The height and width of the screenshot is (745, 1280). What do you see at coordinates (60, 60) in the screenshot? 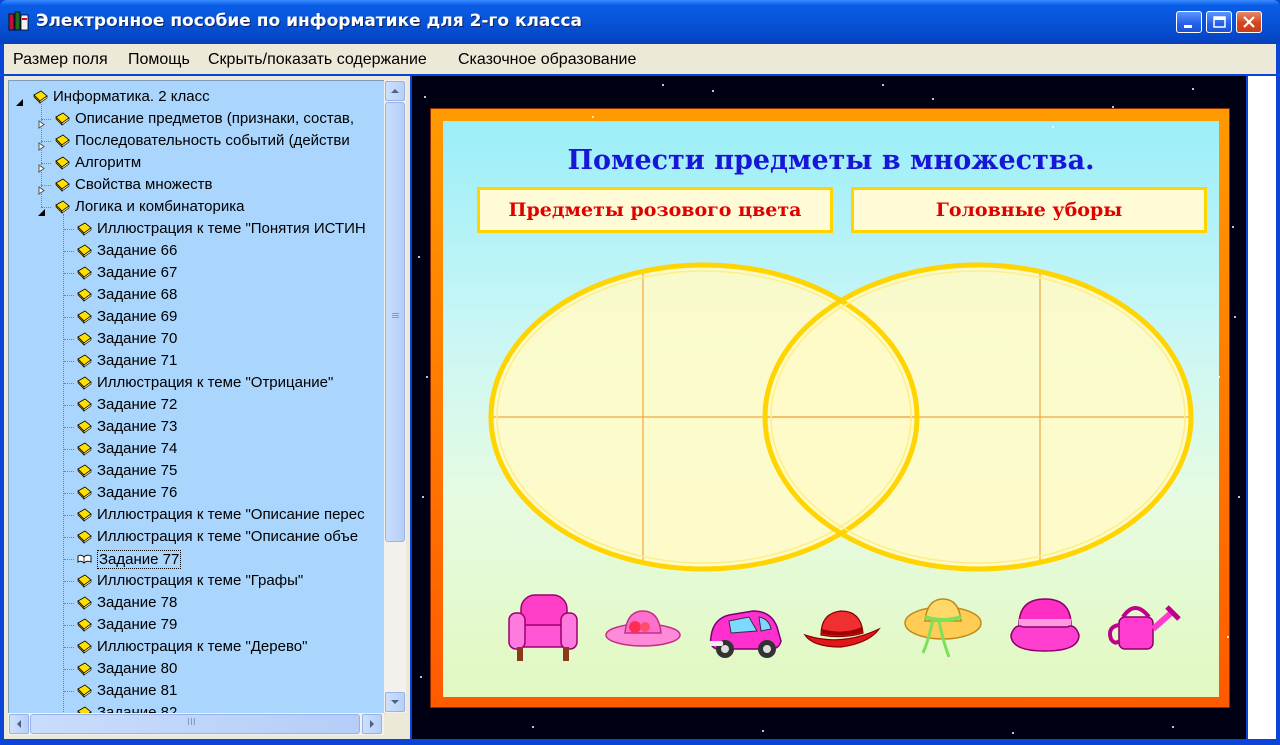
I see `menu-field-size: Размер поля` at bounding box center [60, 60].